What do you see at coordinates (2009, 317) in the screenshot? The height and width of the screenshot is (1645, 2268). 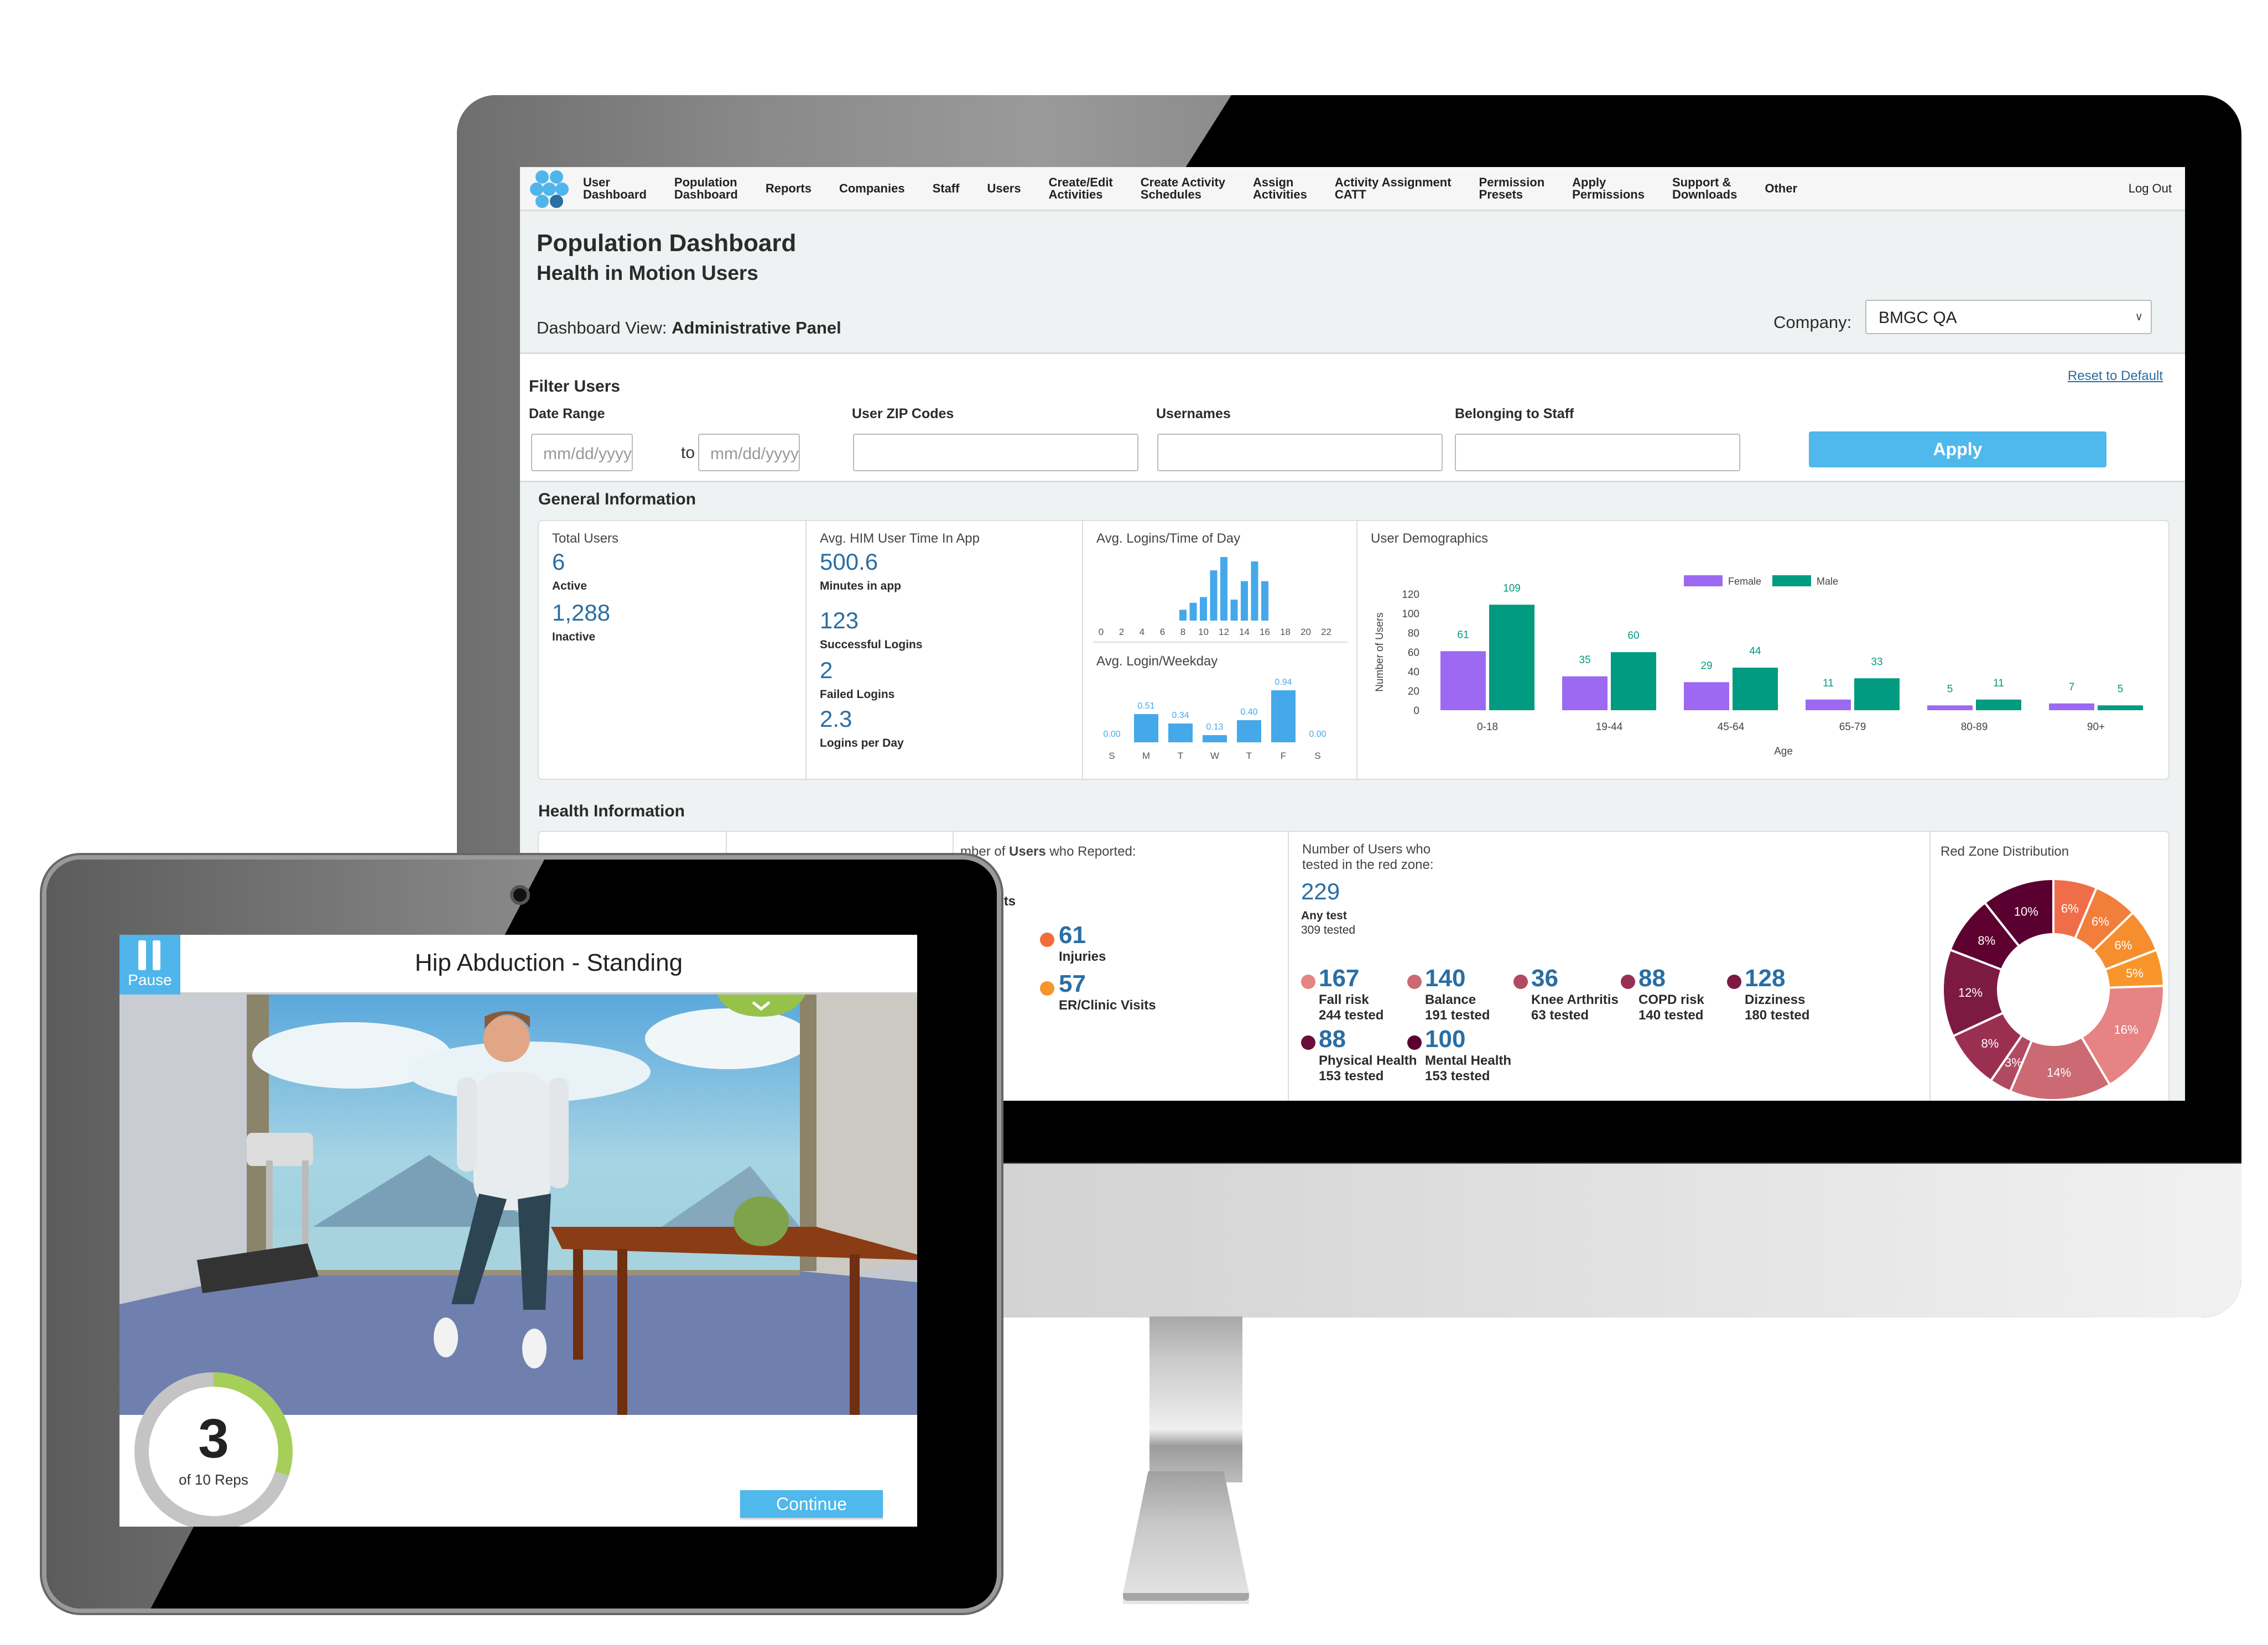 I see `company-select: BMGC QA ∨` at bounding box center [2009, 317].